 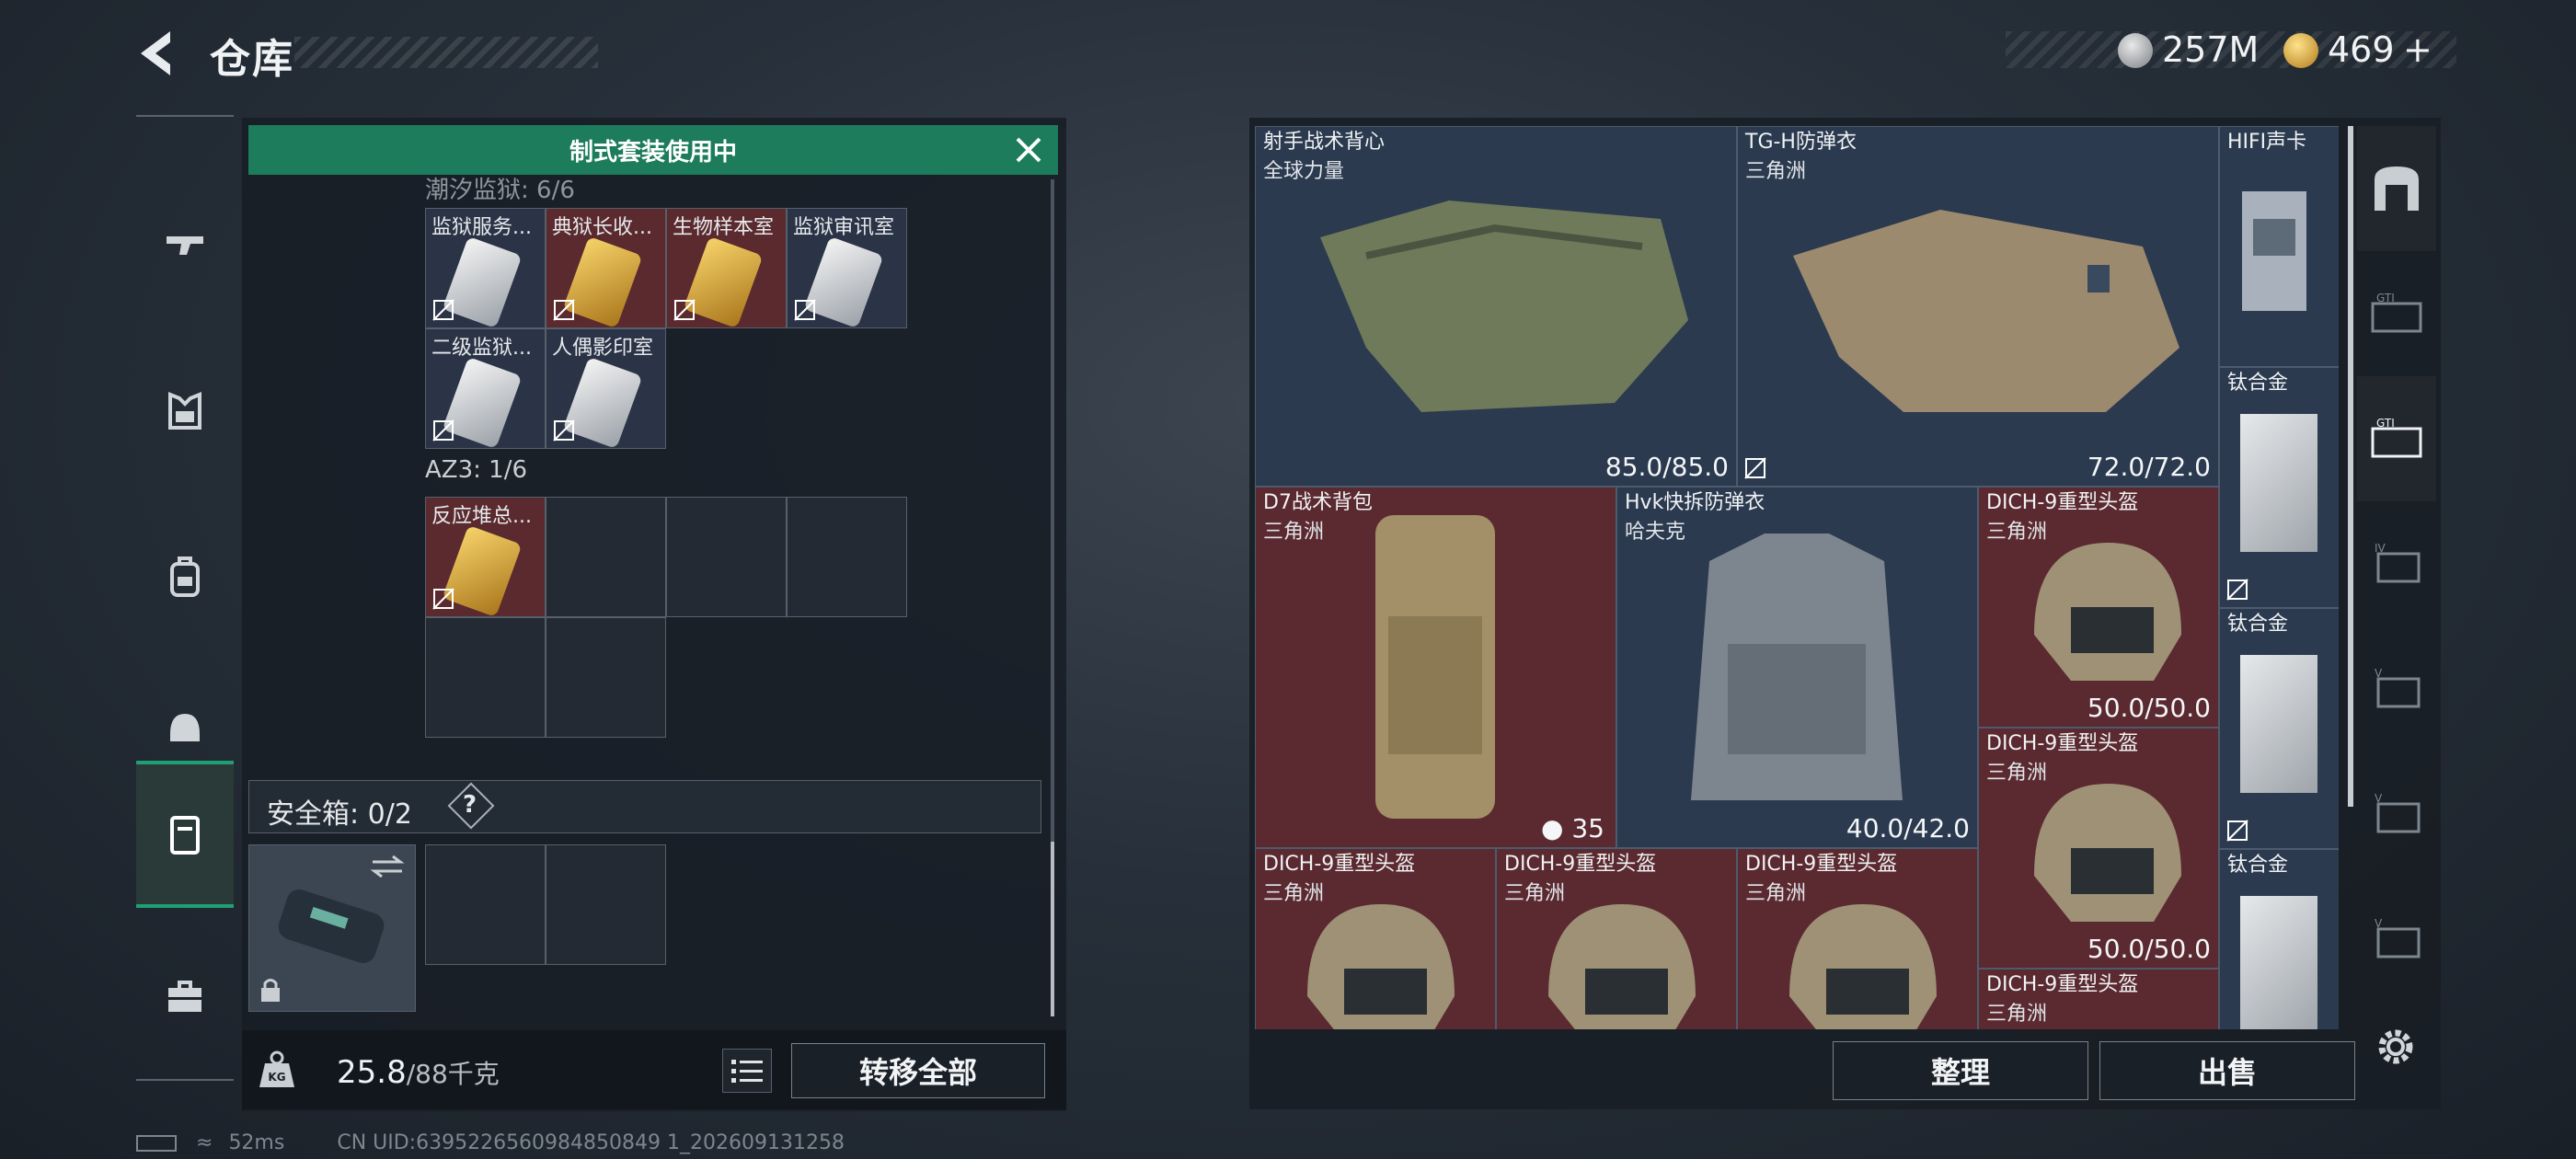 I want to click on stash-item: D7战术背包 三角洲 ● 35, so click(x=1435, y=667).